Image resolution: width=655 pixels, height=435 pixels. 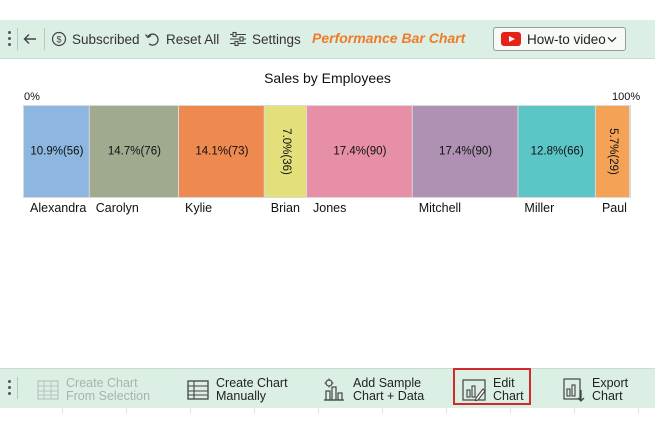 What do you see at coordinates (117, 208) in the screenshot?
I see `category-label-carolyn: Carolyn` at bounding box center [117, 208].